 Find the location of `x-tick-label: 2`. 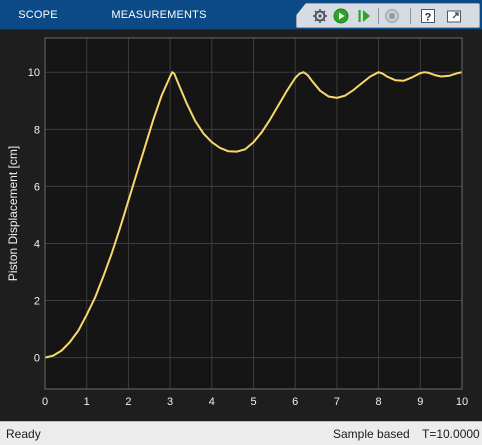

x-tick-label: 2 is located at coordinates (128, 402).